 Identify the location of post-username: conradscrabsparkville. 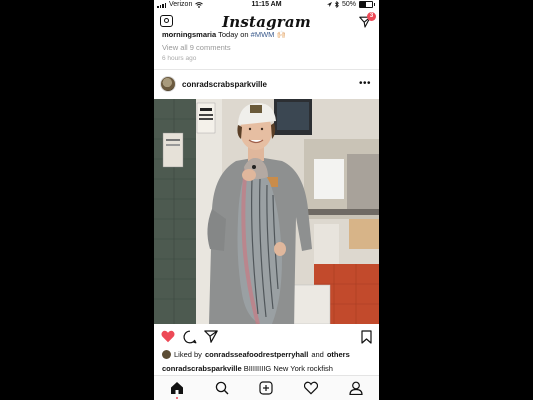
(224, 84).